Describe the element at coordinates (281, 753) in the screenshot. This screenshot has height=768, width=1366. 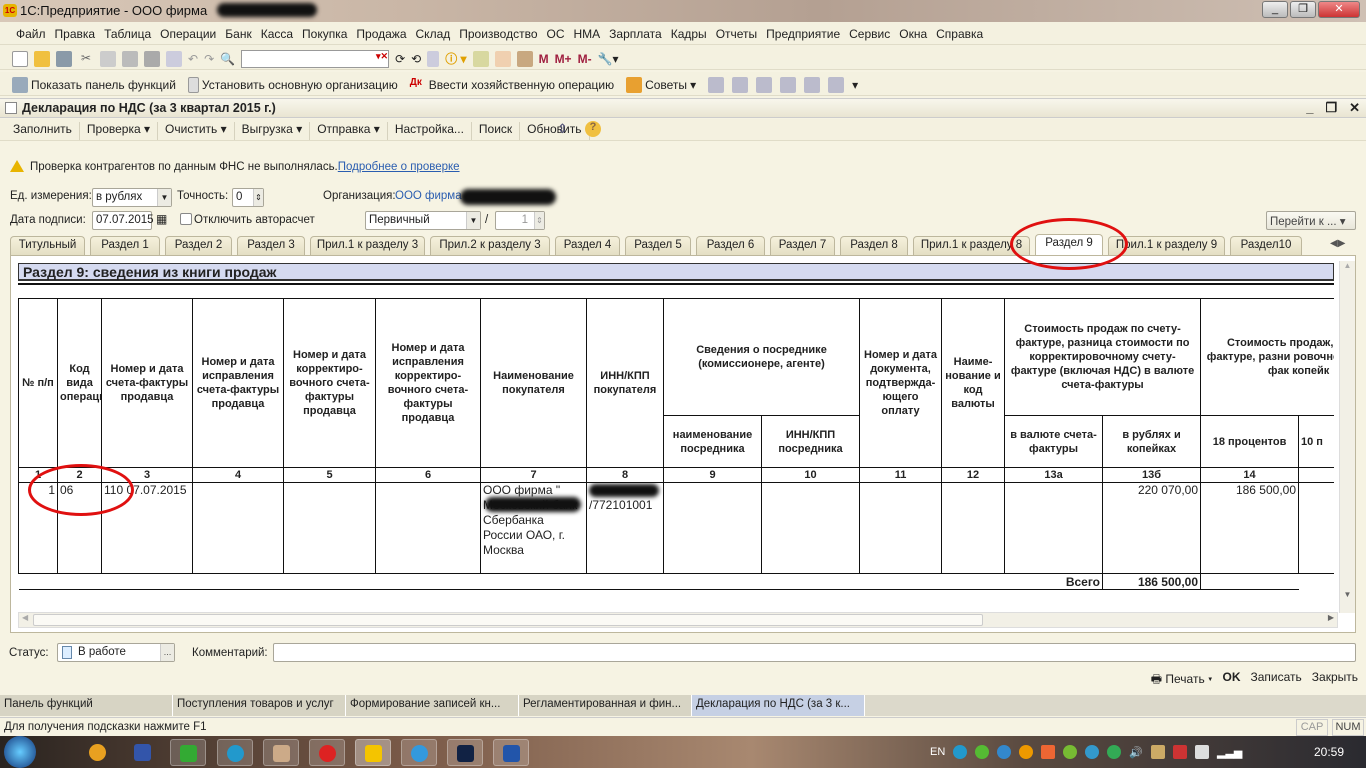
I see `explorer-icon` at that location.